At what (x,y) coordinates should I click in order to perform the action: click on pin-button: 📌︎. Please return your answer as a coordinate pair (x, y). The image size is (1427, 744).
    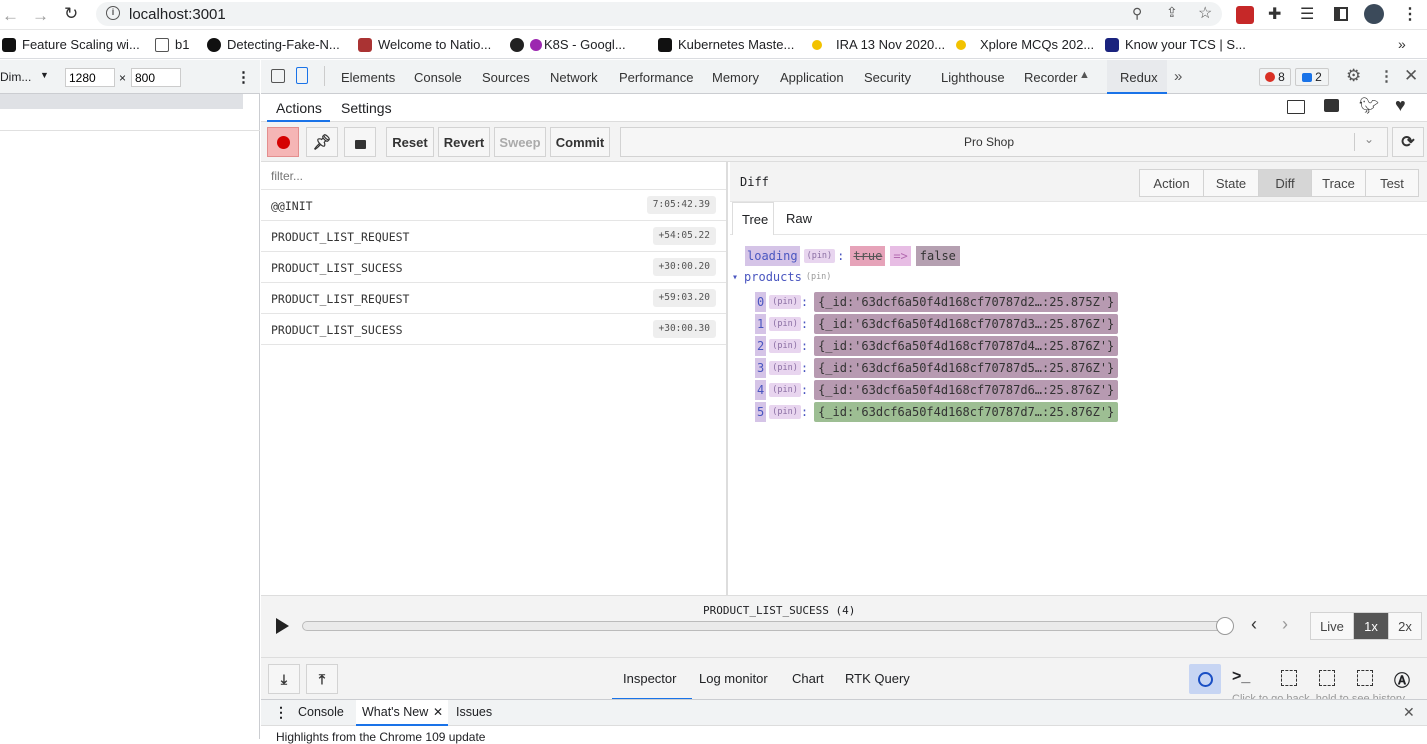
    Looking at the image, I should click on (322, 142).